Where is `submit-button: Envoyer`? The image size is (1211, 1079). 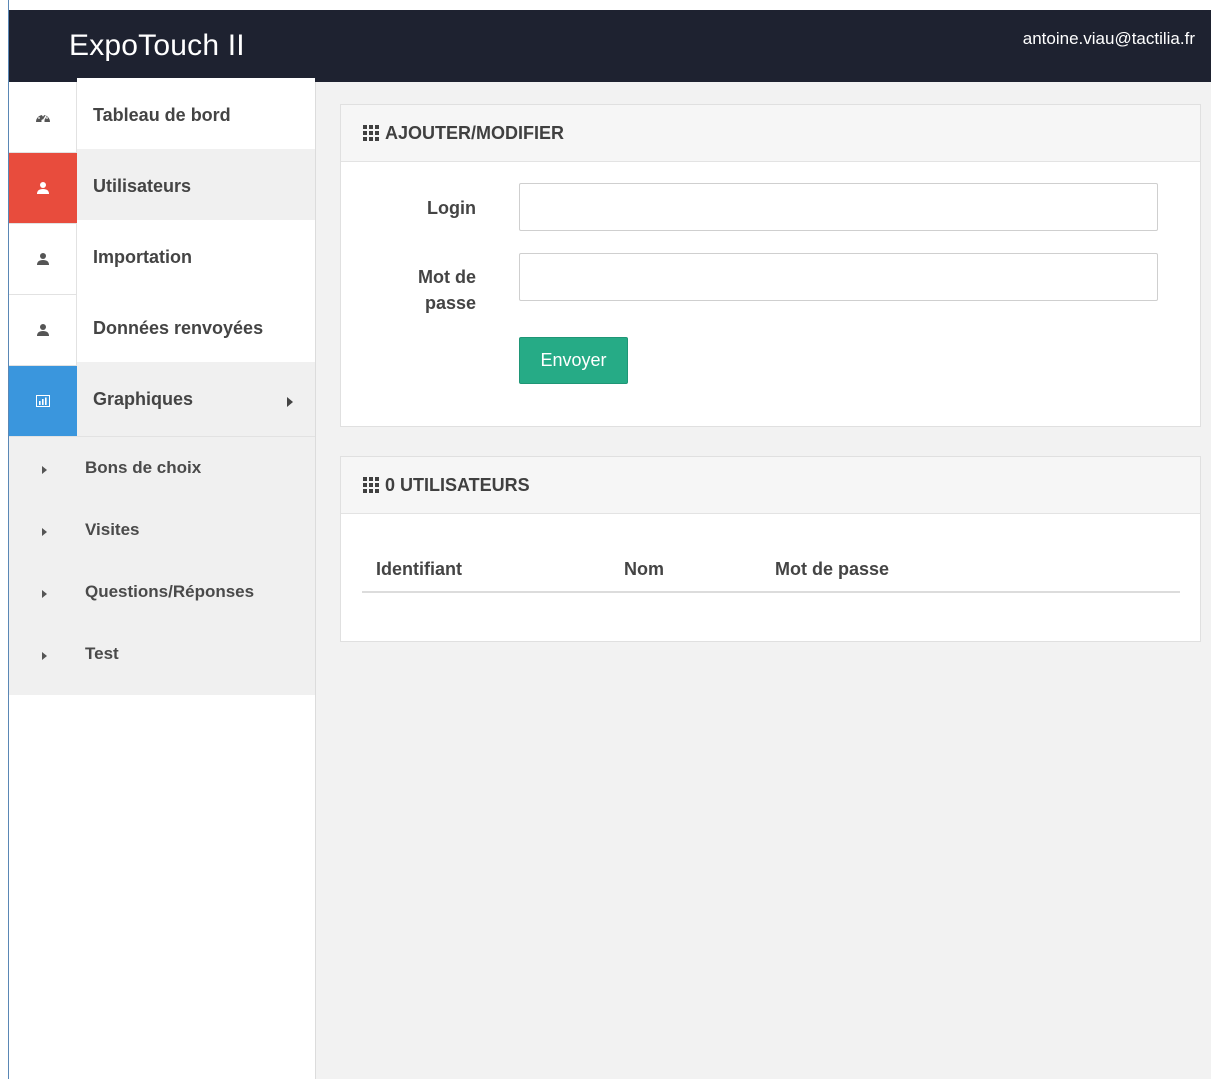
submit-button: Envoyer is located at coordinates (573, 360).